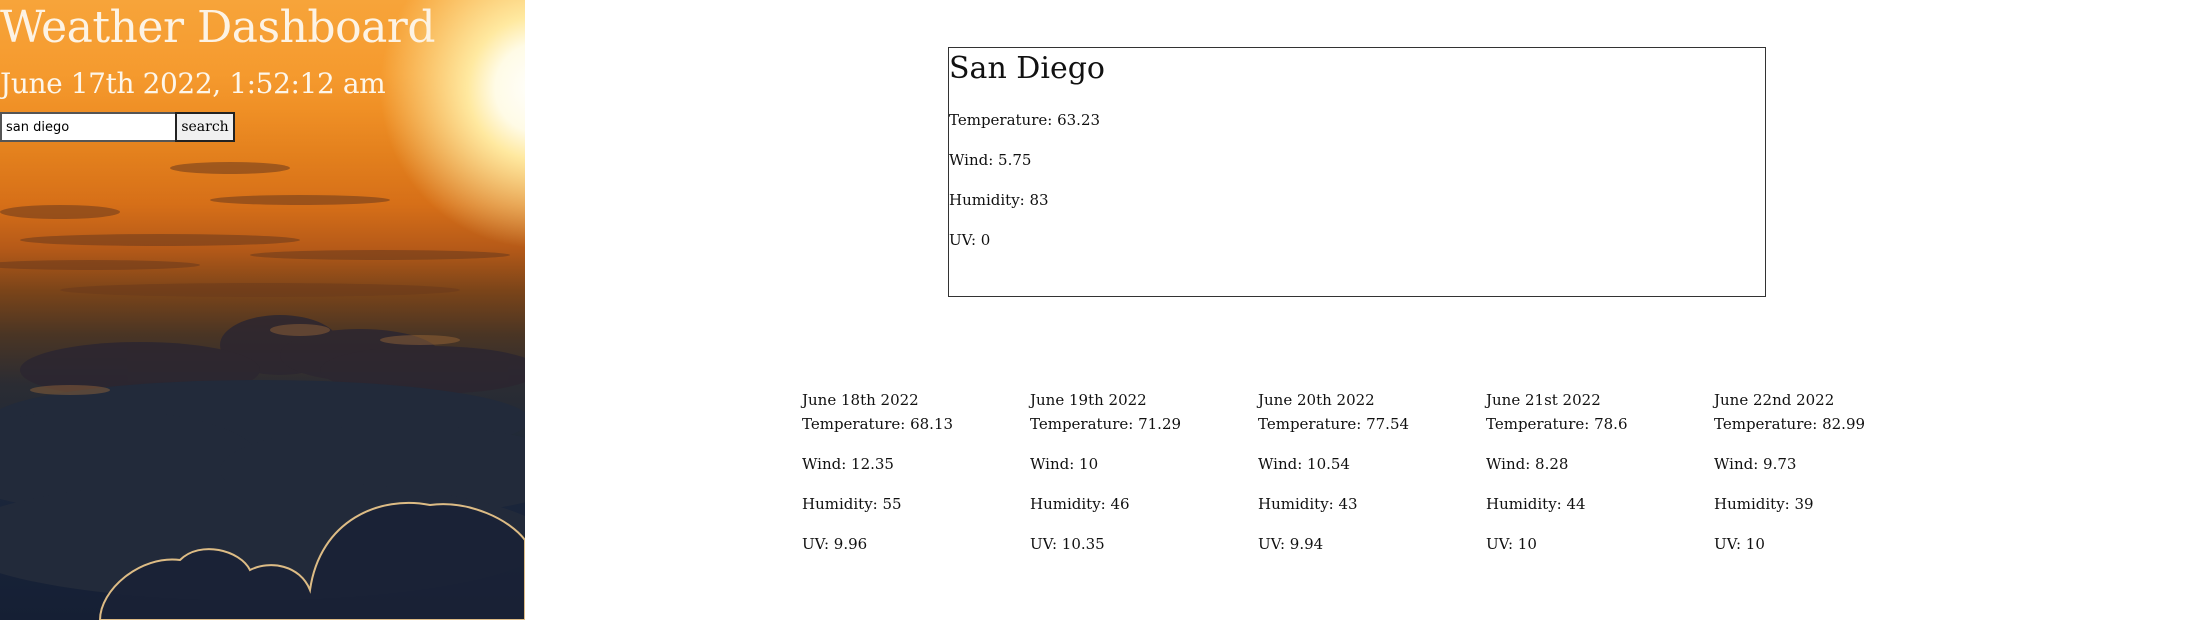 The width and height of the screenshot is (2189, 620). Describe the element at coordinates (1067, 544) in the screenshot. I see `forecast-uv: UV: 10.35` at that location.